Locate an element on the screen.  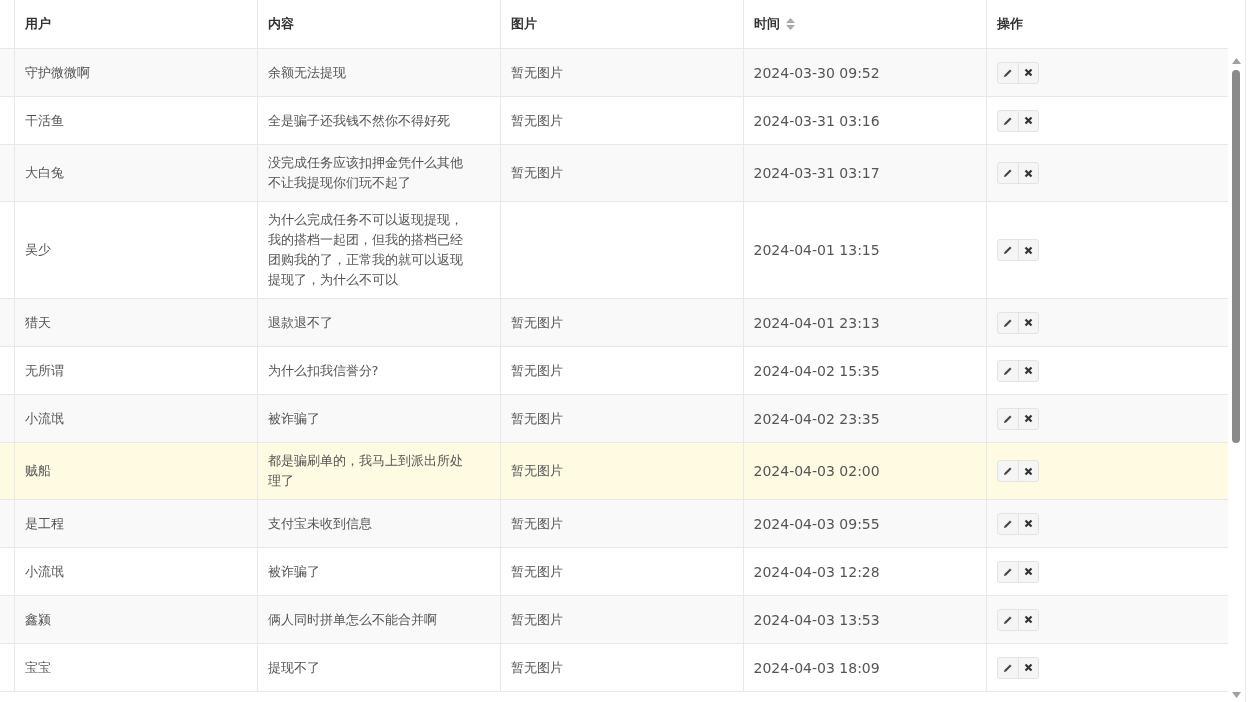
time-cell: 2024-04-03 02:00 is located at coordinates (816, 471).